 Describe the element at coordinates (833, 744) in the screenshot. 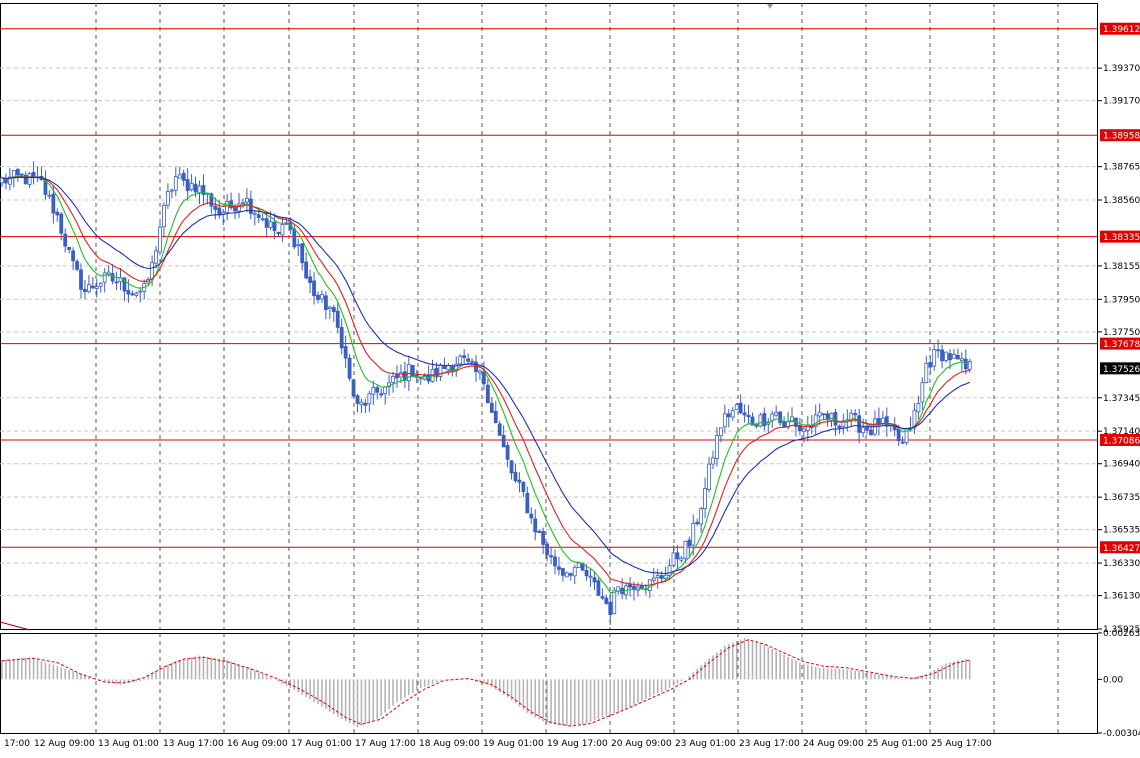

I see `time-axis-label: 24 Aug 09:00` at that location.